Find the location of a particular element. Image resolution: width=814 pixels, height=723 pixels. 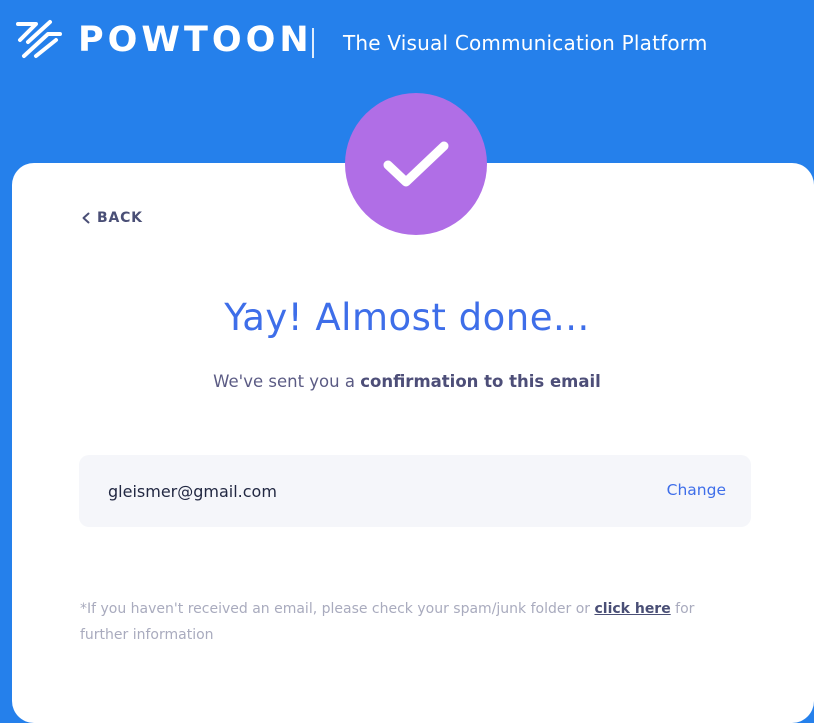

check-icon is located at coordinates (416, 164).